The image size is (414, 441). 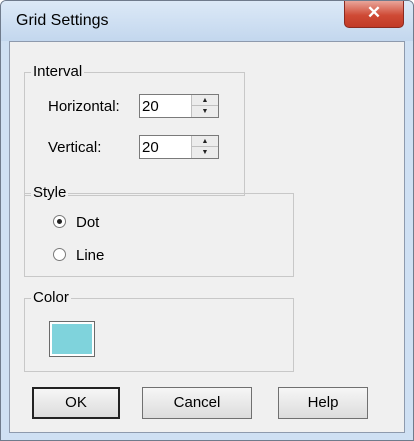 I want to click on close-button: ✕, so click(x=374, y=14).